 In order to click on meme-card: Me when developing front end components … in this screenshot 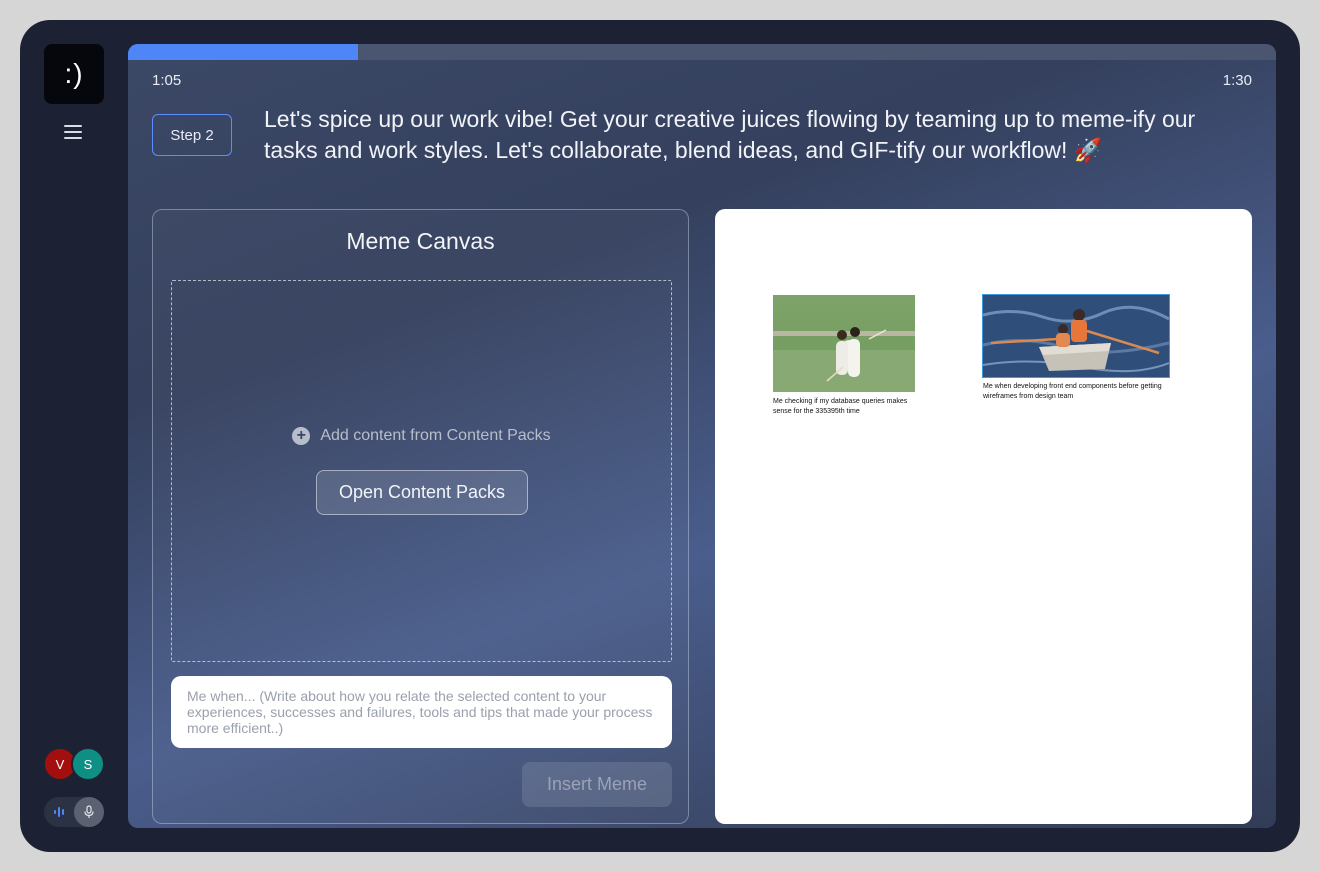, I will do `click(1087, 348)`.